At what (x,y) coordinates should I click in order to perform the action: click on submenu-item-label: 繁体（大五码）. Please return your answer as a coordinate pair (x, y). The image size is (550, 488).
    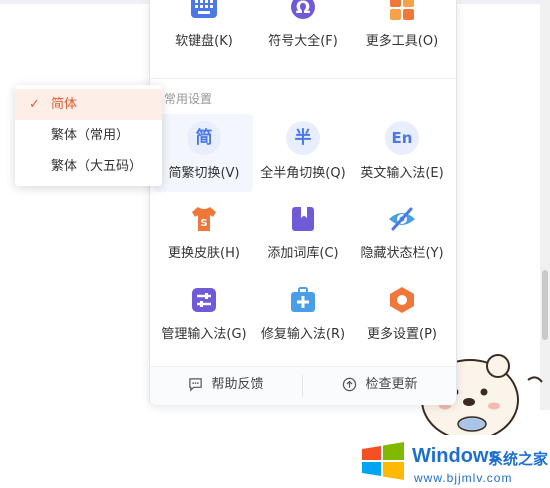
    Looking at the image, I should click on (97, 166).